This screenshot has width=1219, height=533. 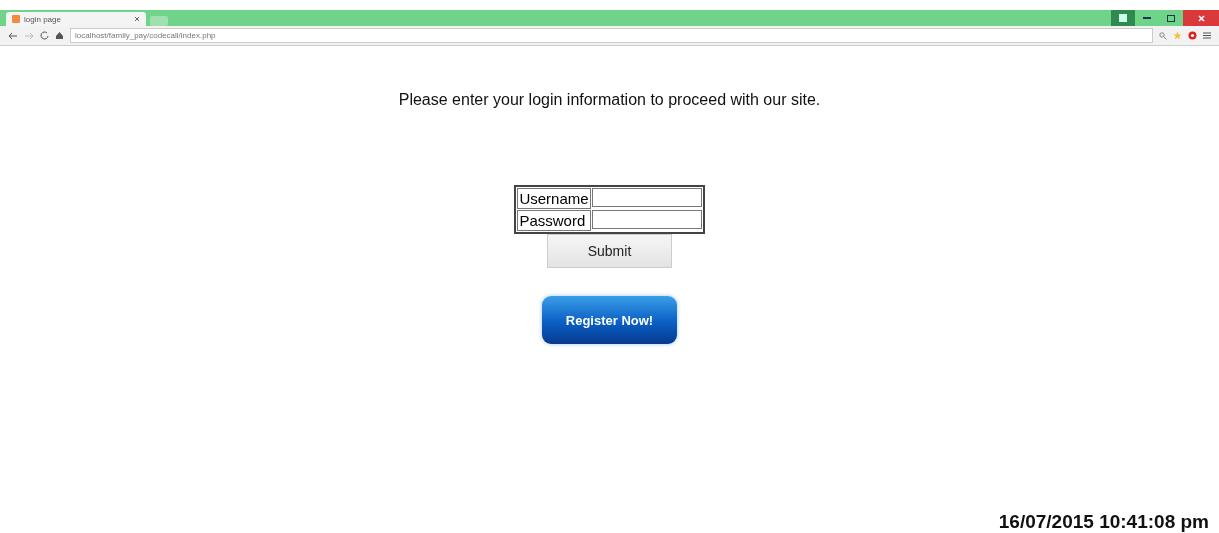 I want to click on reload-icon, so click(x=44, y=35).